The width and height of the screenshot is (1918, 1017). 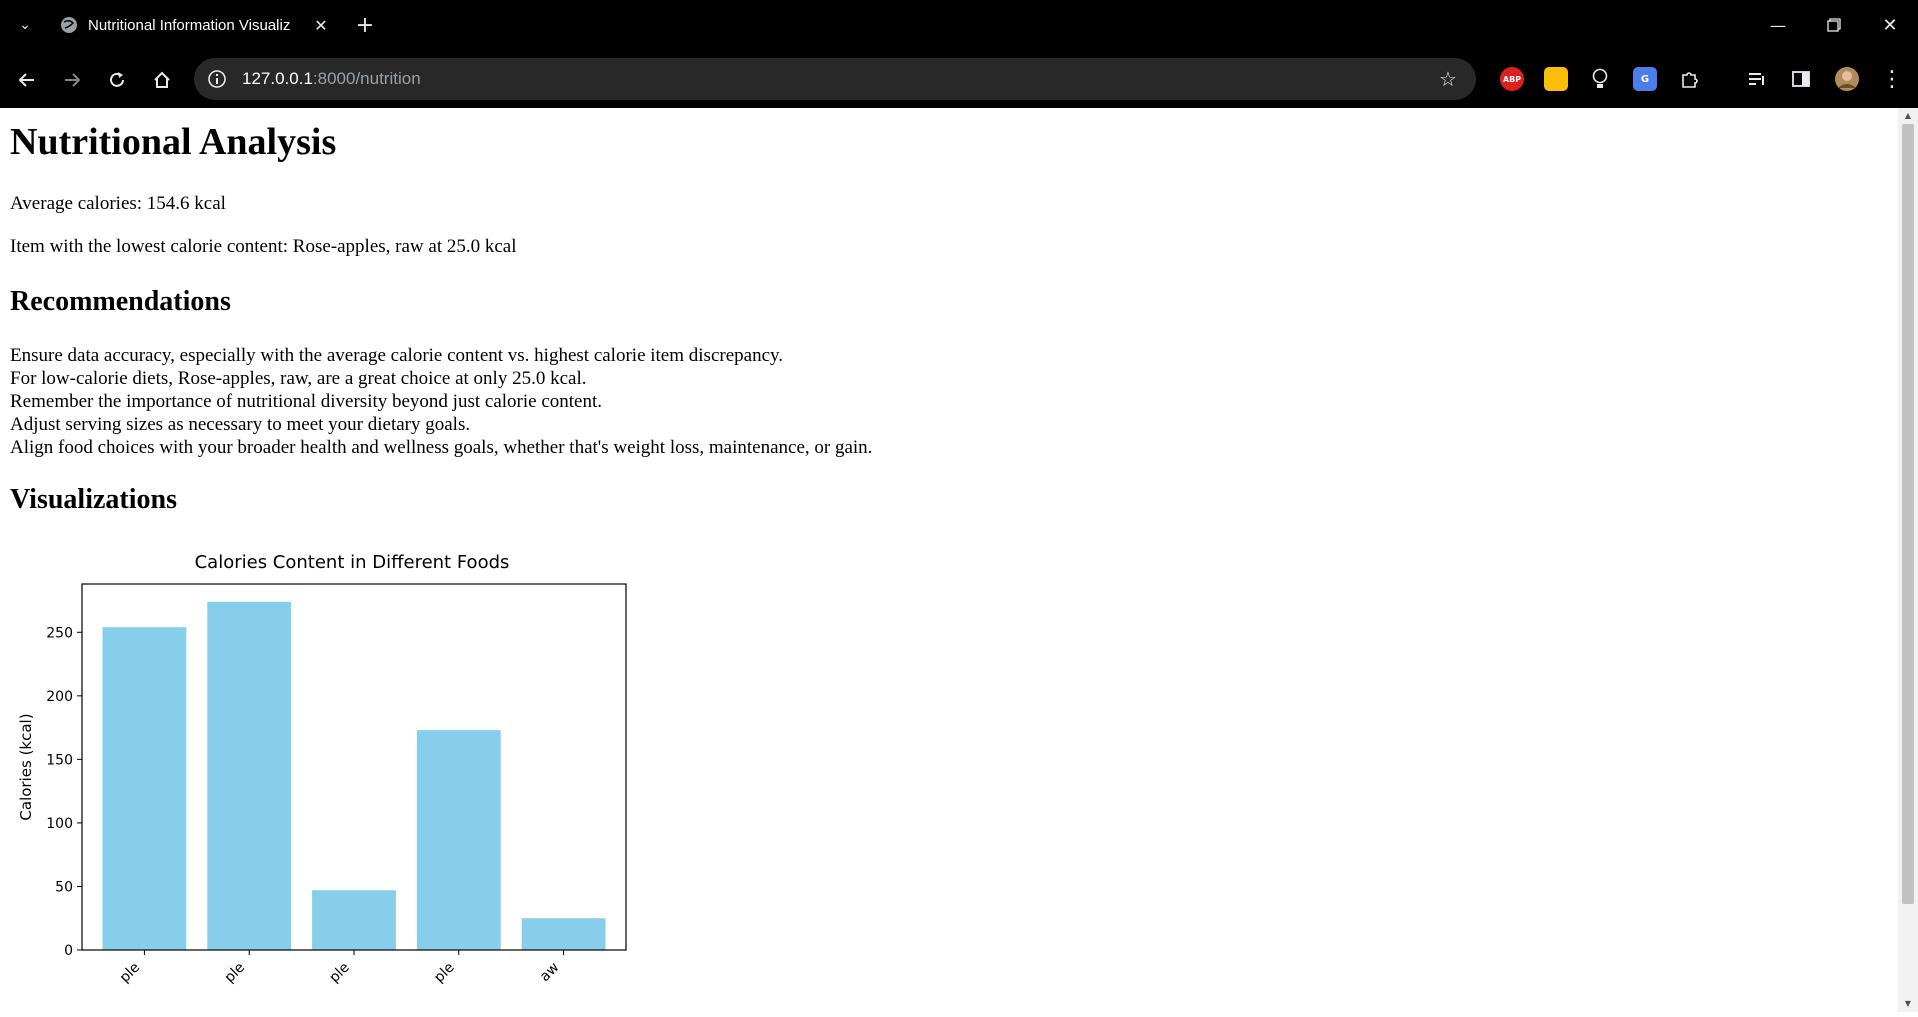 I want to click on browser-tab: Nutritional Information Visualiz ✕, so click(x=193, y=25).